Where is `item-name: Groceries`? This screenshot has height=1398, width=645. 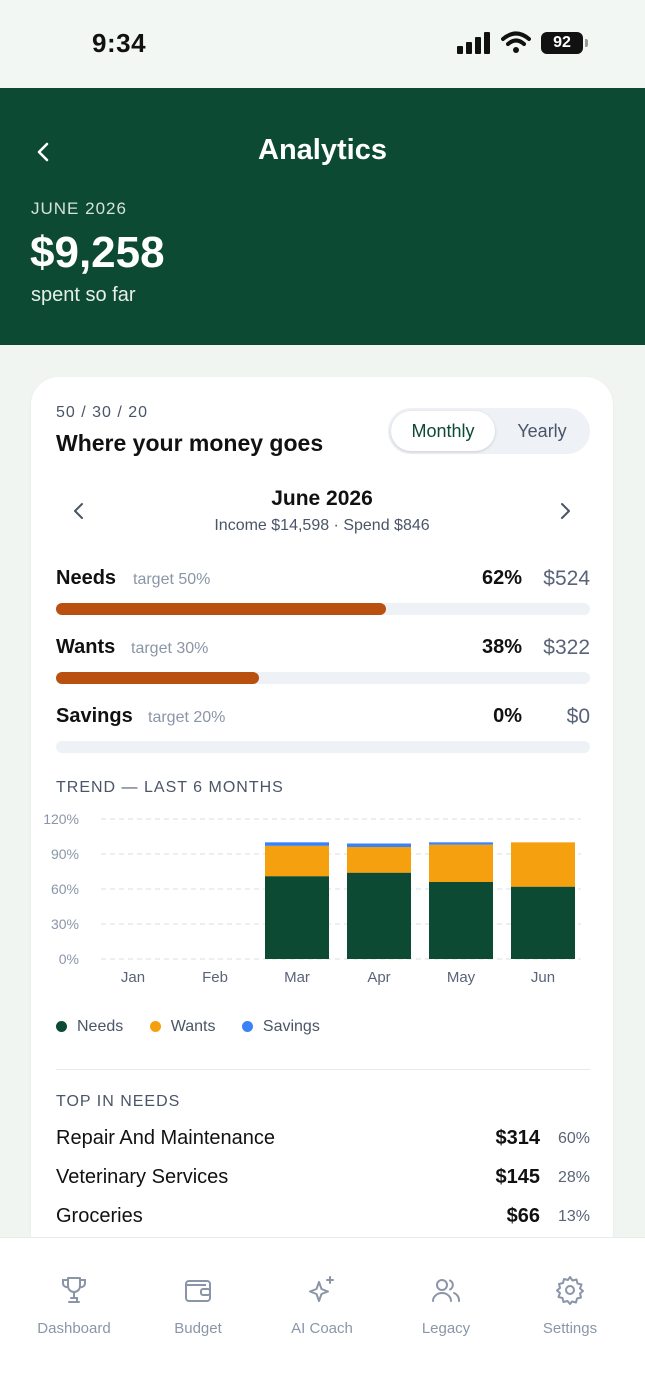
item-name: Groceries is located at coordinates (99, 1216).